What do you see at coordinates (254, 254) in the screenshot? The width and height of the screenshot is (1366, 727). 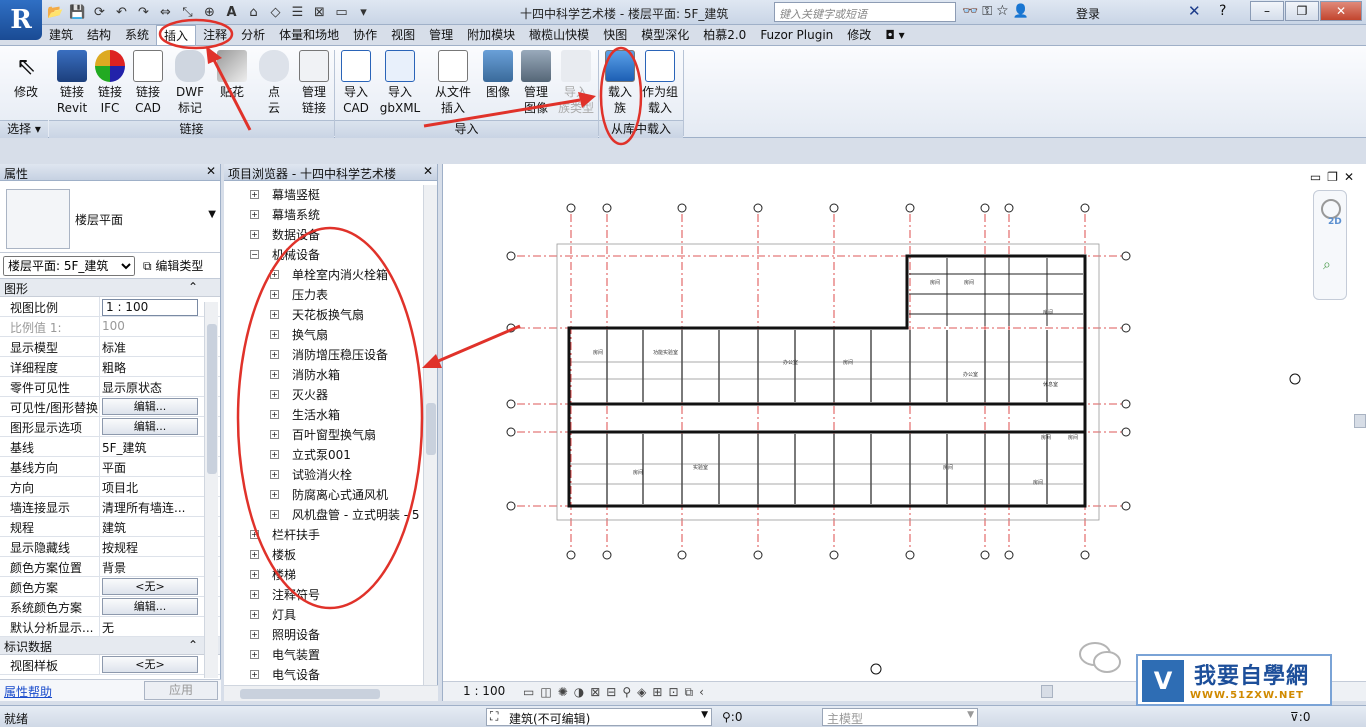 I see `collapse-icon: −` at bounding box center [254, 254].